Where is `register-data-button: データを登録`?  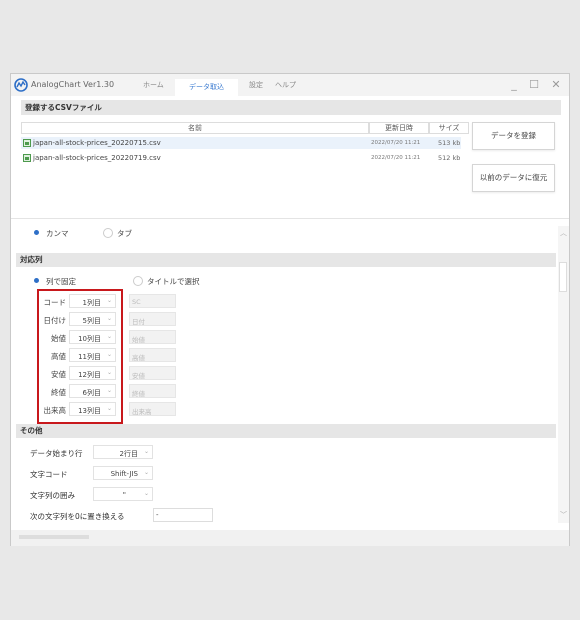
register-data-button: データを登録 is located at coordinates (513, 136).